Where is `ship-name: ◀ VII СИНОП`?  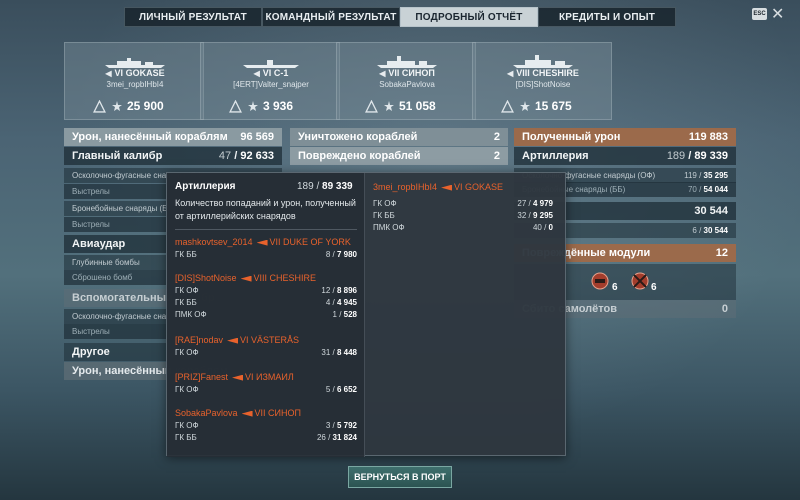
ship-name: ◀ VII СИНОП is located at coordinates (407, 73).